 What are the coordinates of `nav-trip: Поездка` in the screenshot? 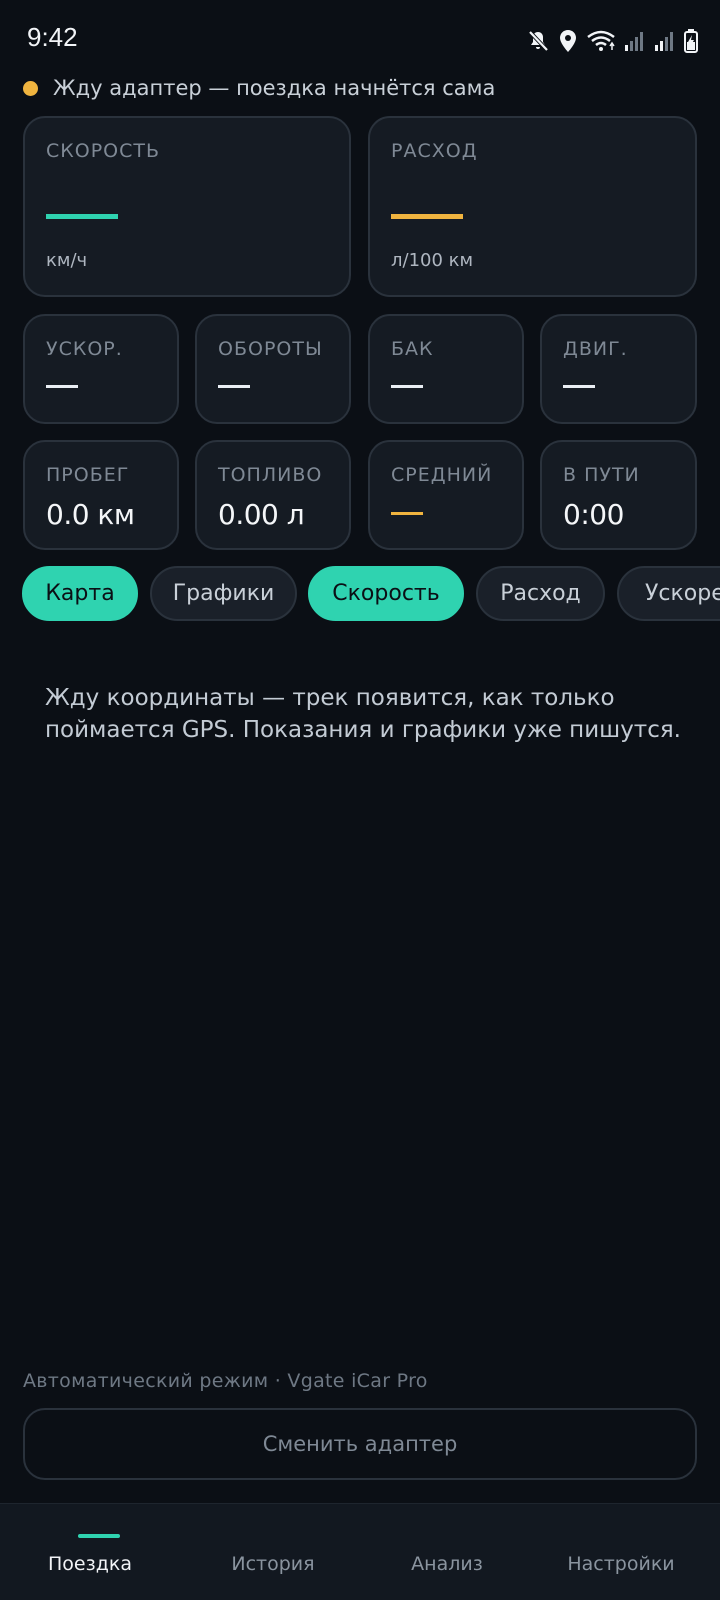 It's located at (90, 1552).